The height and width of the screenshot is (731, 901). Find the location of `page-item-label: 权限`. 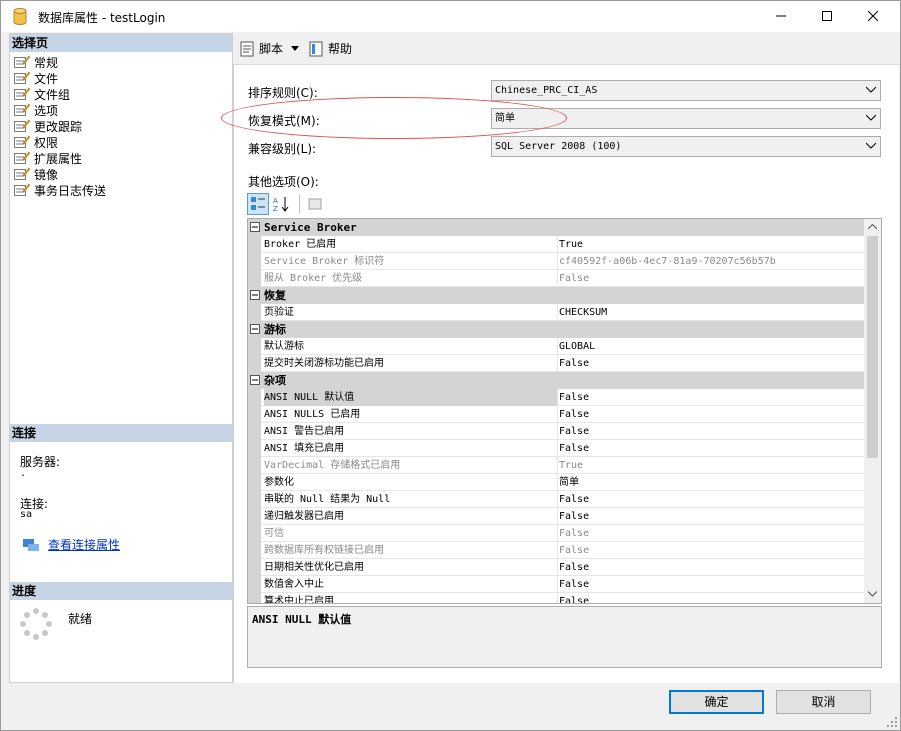

page-item-label: 权限 is located at coordinates (46, 142).